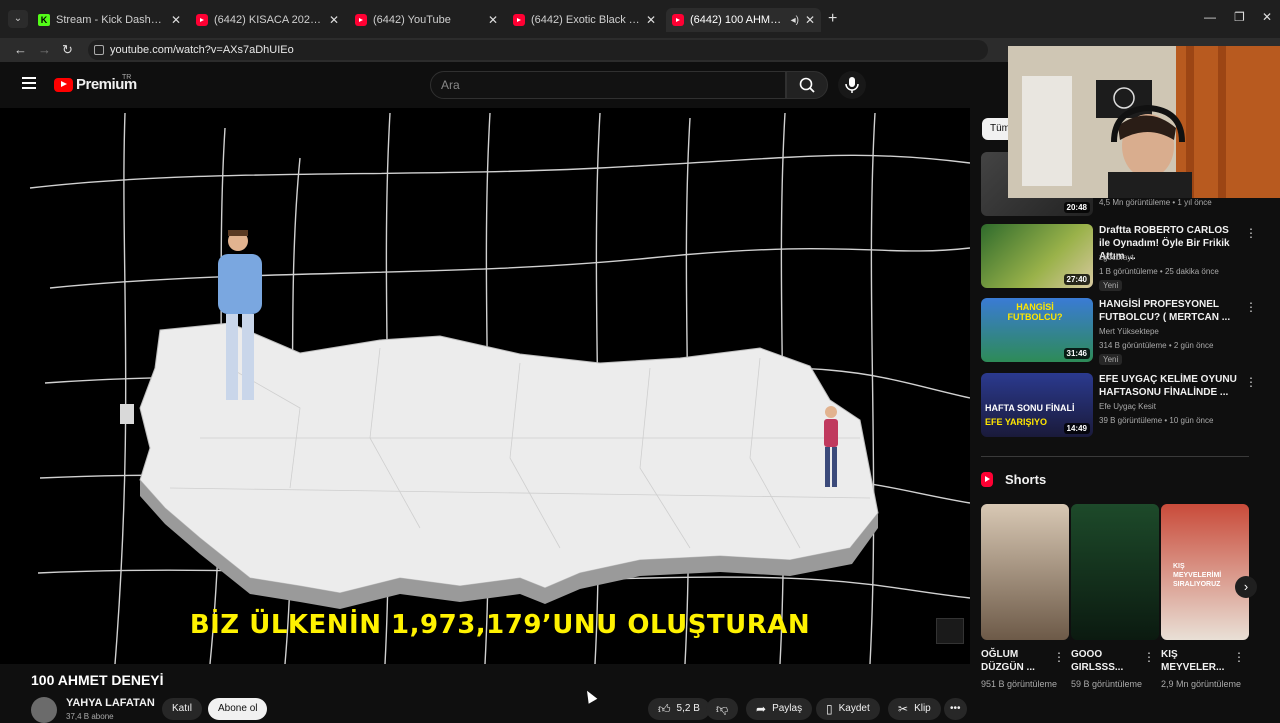 The width and height of the screenshot is (1280, 723). Describe the element at coordinates (1239, 17) in the screenshot. I see `restore-icon: ❐` at that location.